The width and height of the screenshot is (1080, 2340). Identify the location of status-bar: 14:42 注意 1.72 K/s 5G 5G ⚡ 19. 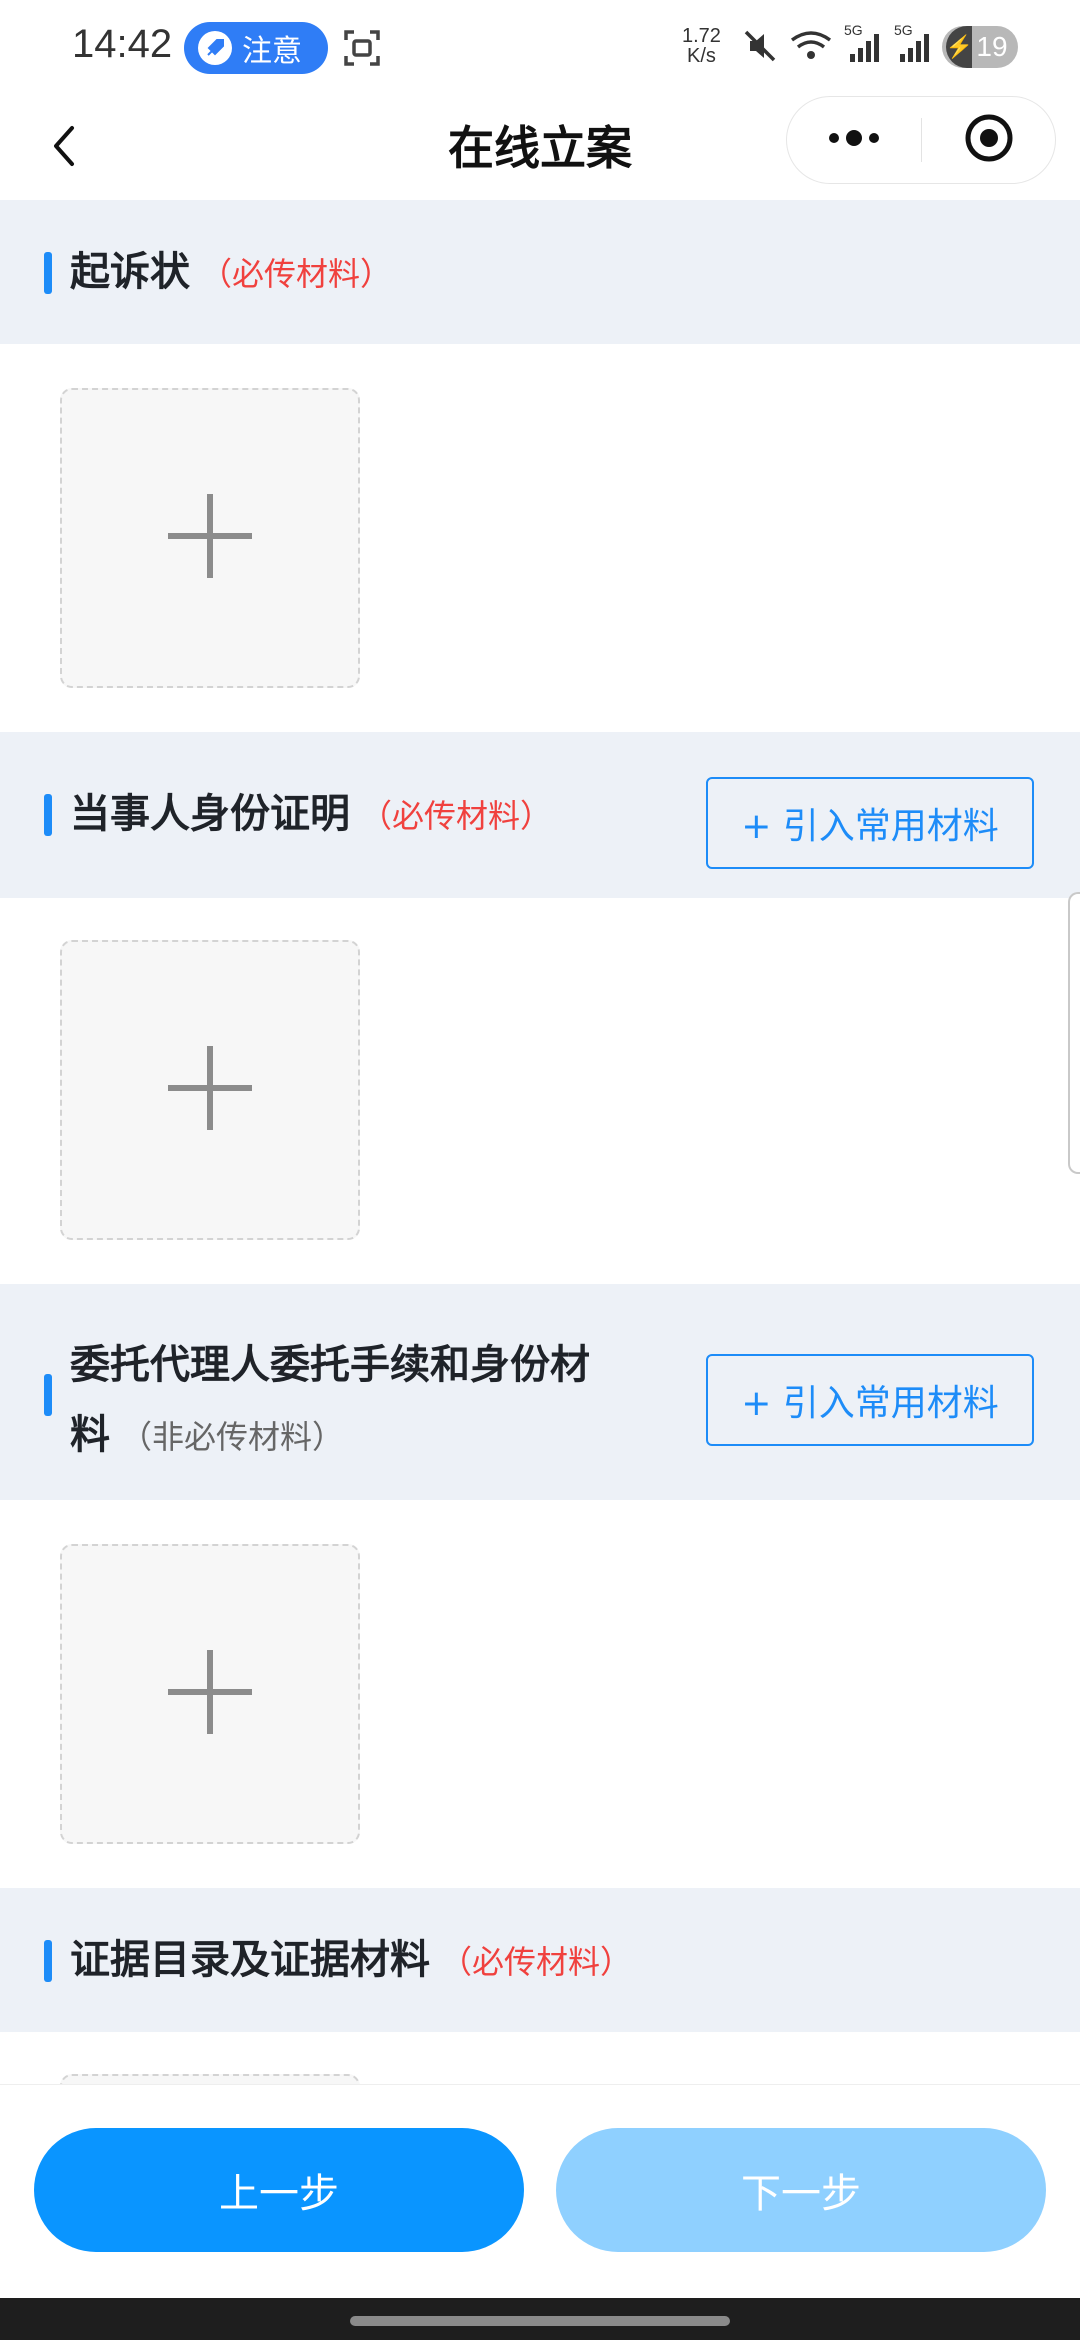
(540, 48).